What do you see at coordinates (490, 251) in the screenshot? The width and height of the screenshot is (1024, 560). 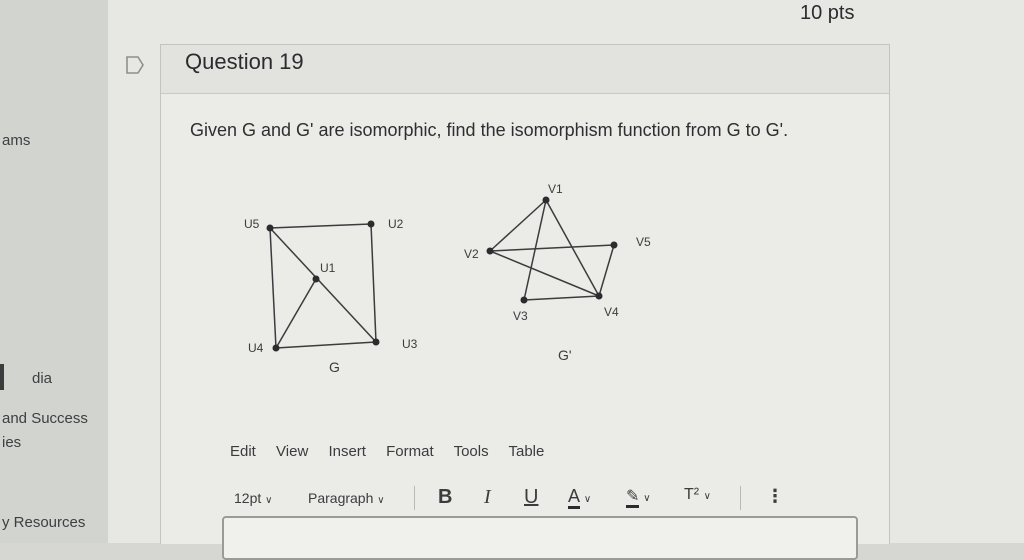 I see `vertex-v2` at bounding box center [490, 251].